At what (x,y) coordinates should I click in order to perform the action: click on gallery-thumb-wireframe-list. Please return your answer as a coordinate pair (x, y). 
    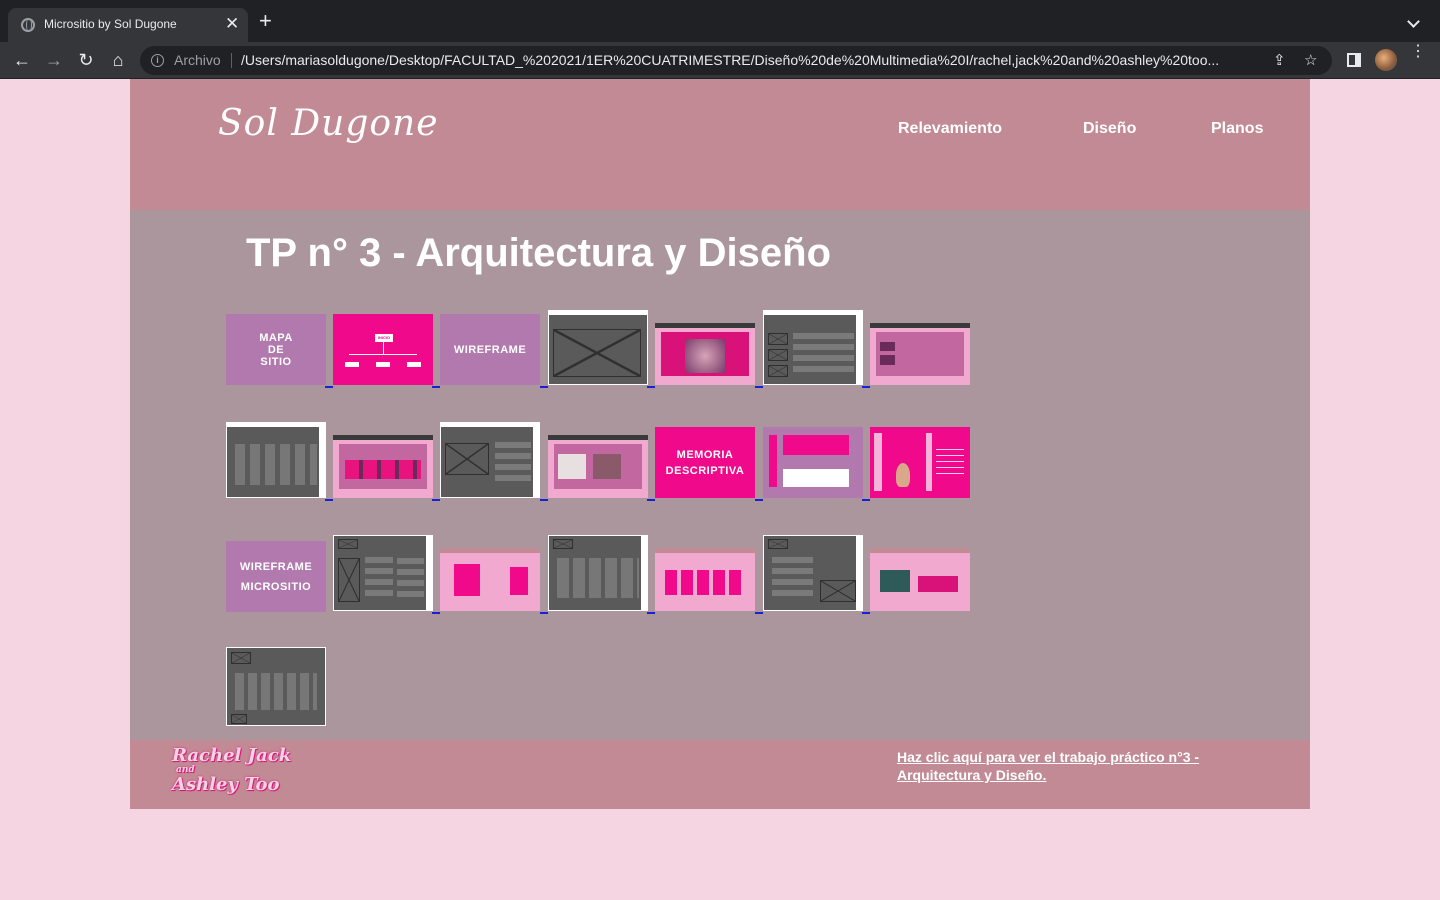
    Looking at the image, I should click on (813, 347).